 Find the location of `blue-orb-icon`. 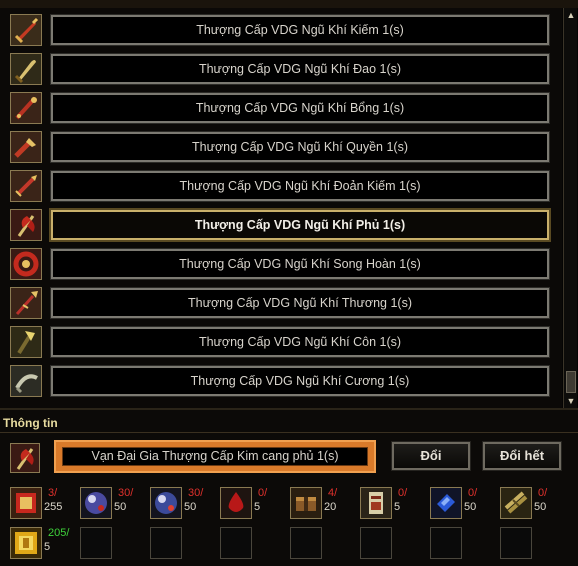

blue-orb-icon is located at coordinates (166, 503).